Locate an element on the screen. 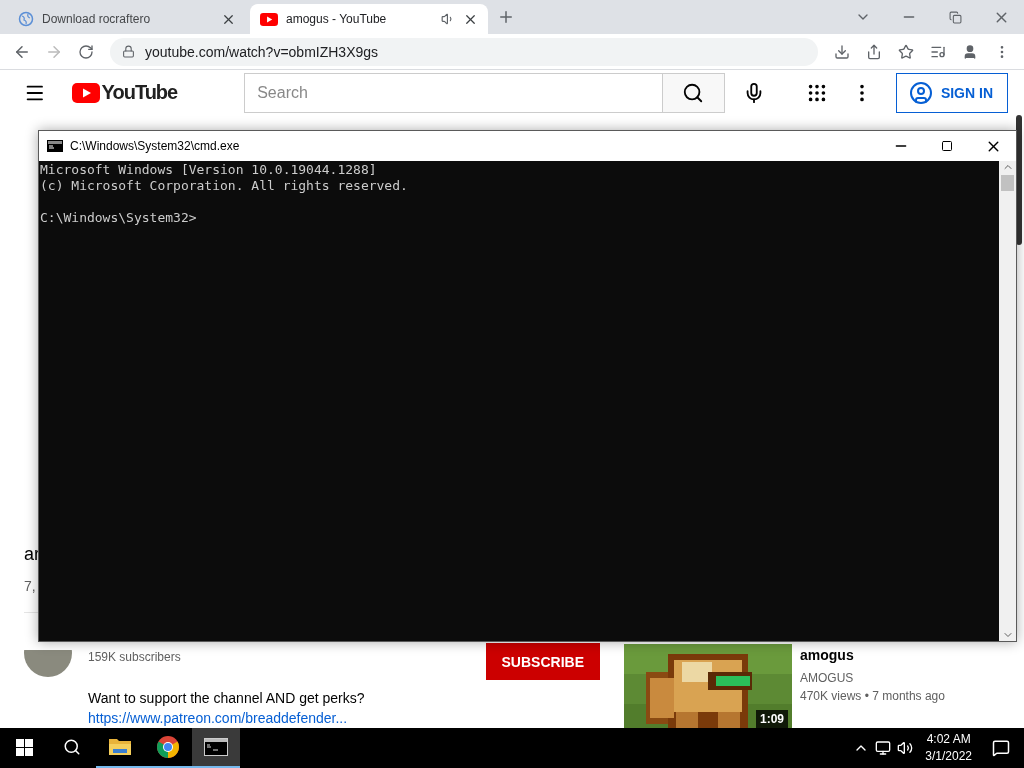  lock-icon is located at coordinates (128, 51).